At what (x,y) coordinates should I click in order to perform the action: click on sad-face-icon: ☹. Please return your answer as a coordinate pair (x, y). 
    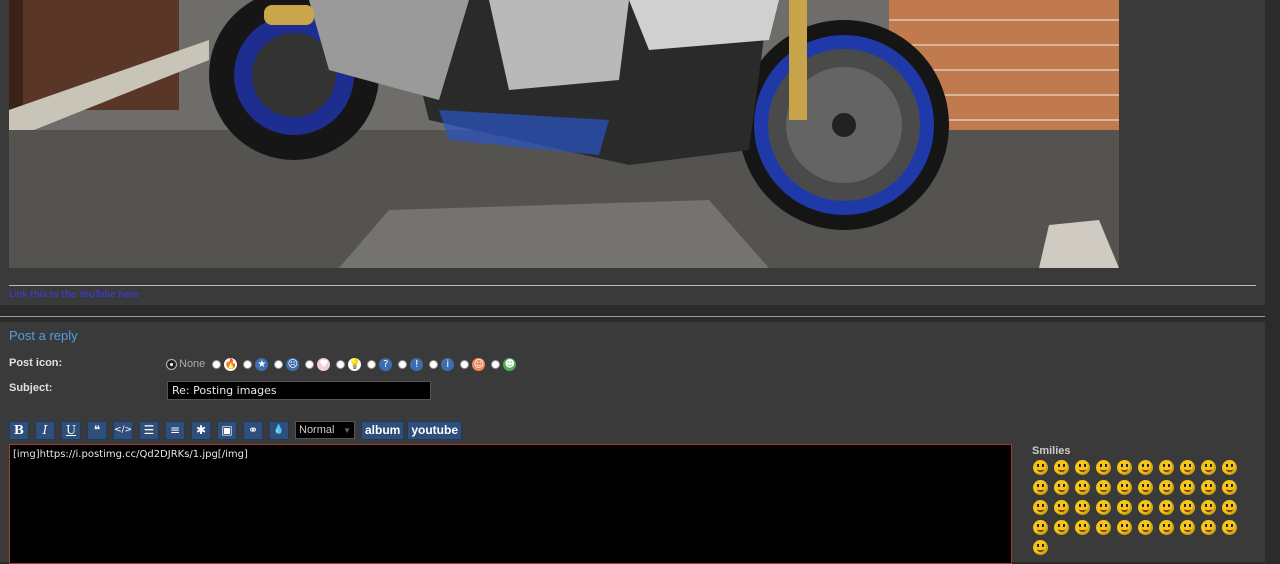
    Looking at the image, I should click on (293, 364).